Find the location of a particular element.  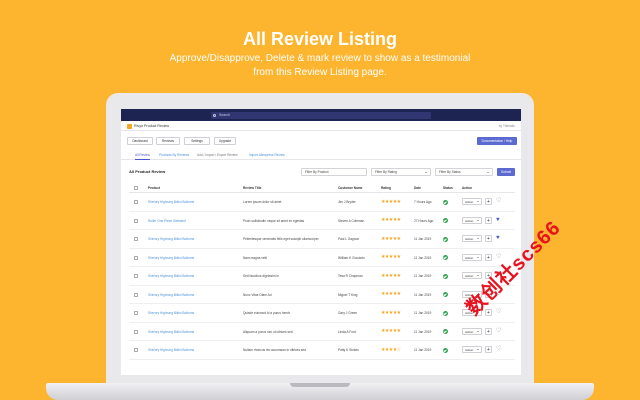

select-all-checkbox is located at coordinates (136, 188).